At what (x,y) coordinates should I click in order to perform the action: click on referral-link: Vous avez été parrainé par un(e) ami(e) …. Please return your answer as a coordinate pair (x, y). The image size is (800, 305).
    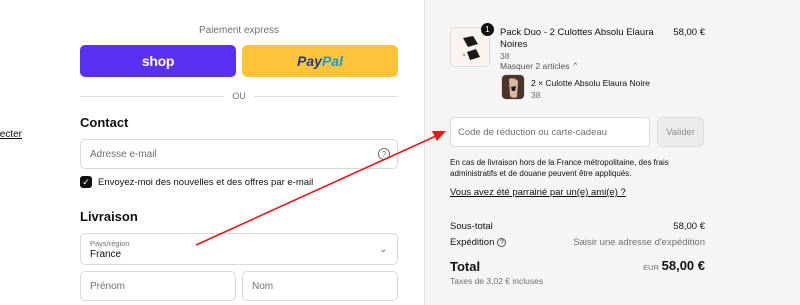
    Looking at the image, I should click on (538, 192).